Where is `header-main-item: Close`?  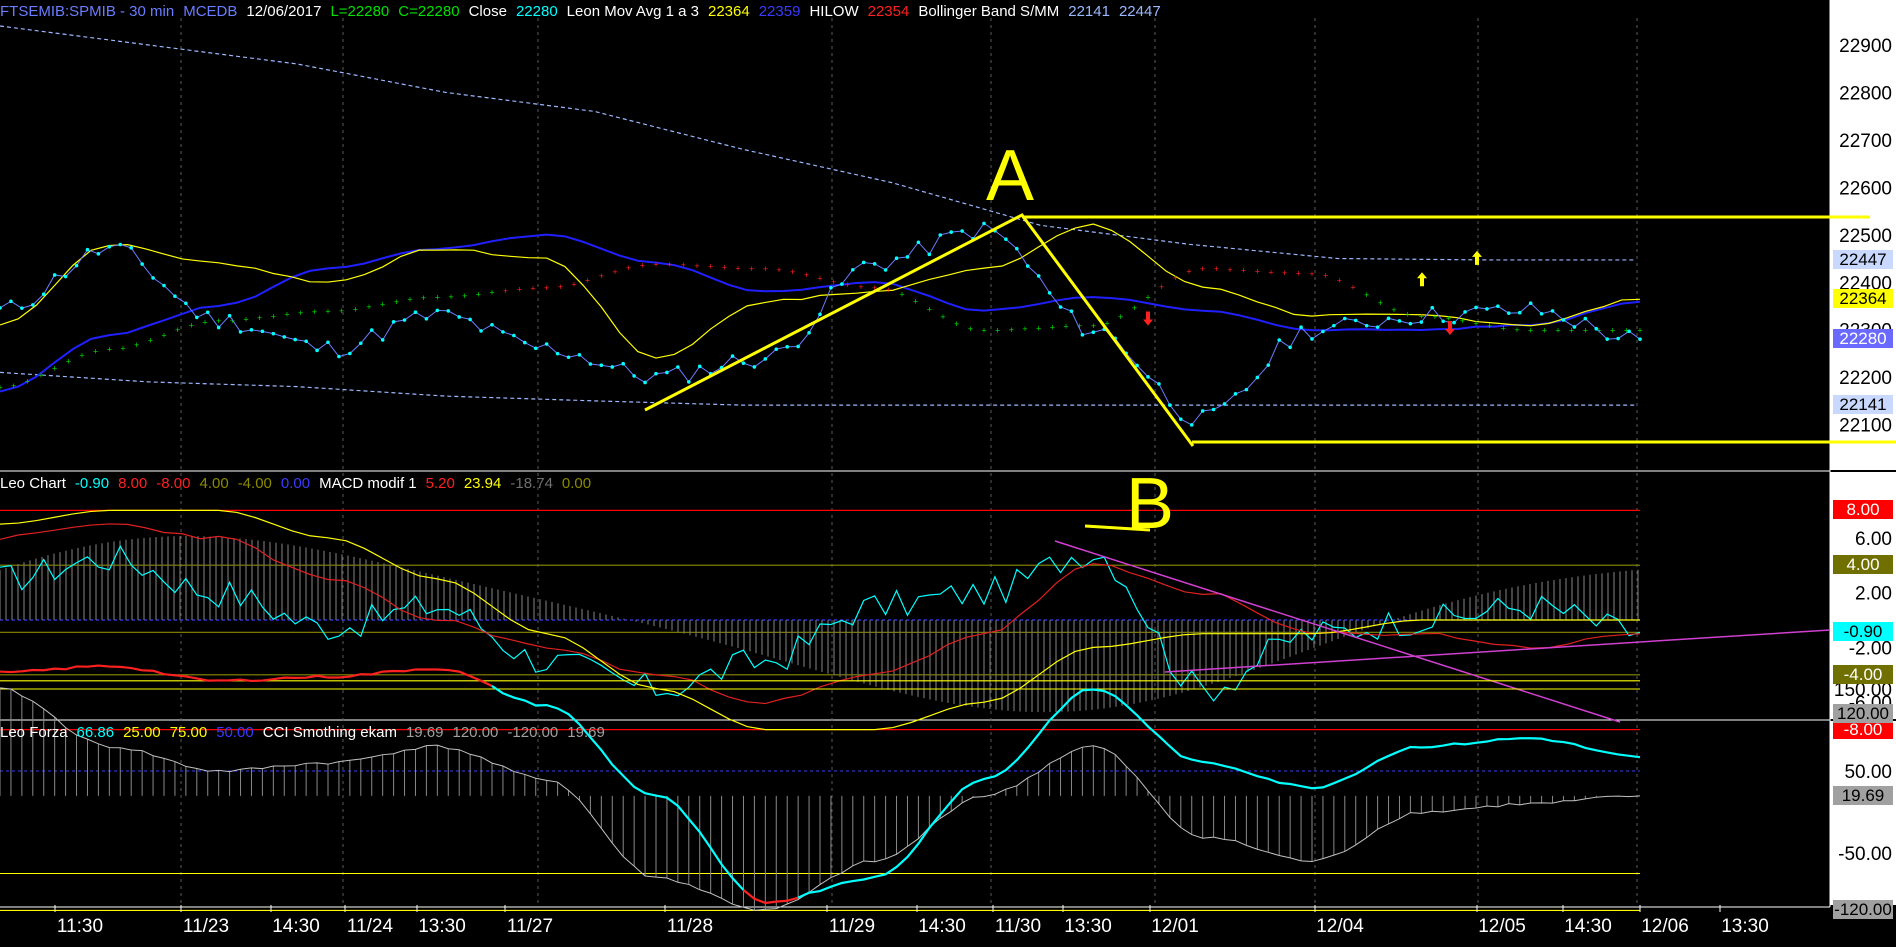
header-main-item: Close is located at coordinates (487, 11).